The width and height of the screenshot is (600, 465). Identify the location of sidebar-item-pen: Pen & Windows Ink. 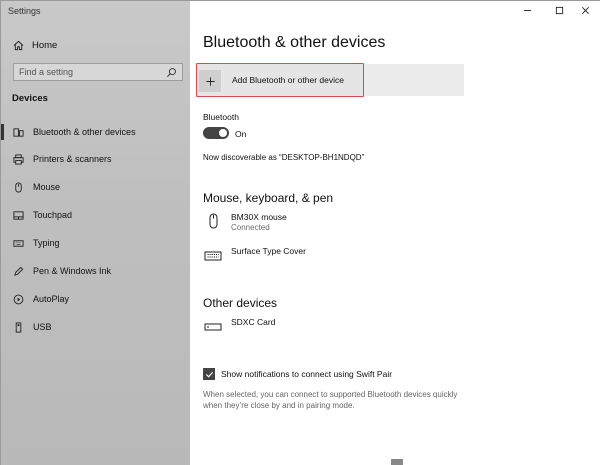
(95, 271).